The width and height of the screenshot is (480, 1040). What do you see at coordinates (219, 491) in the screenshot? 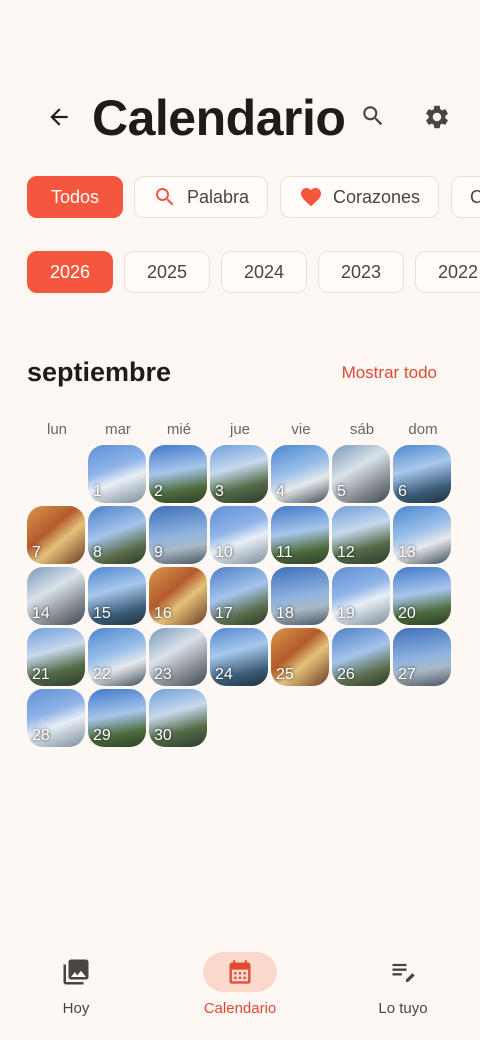
I see `day-number: 3` at bounding box center [219, 491].